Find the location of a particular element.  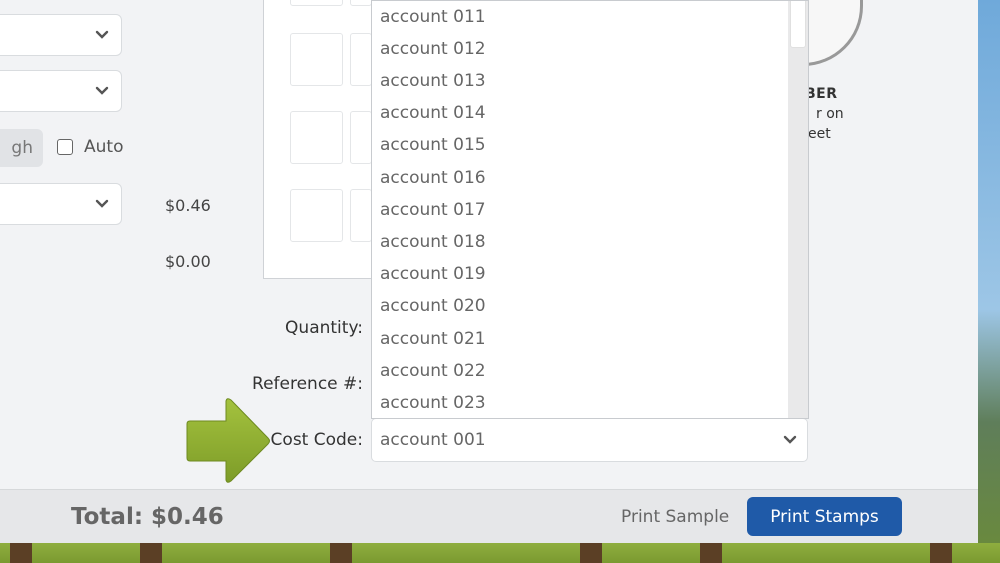

dropdown-option: account 015 is located at coordinates (433, 145).